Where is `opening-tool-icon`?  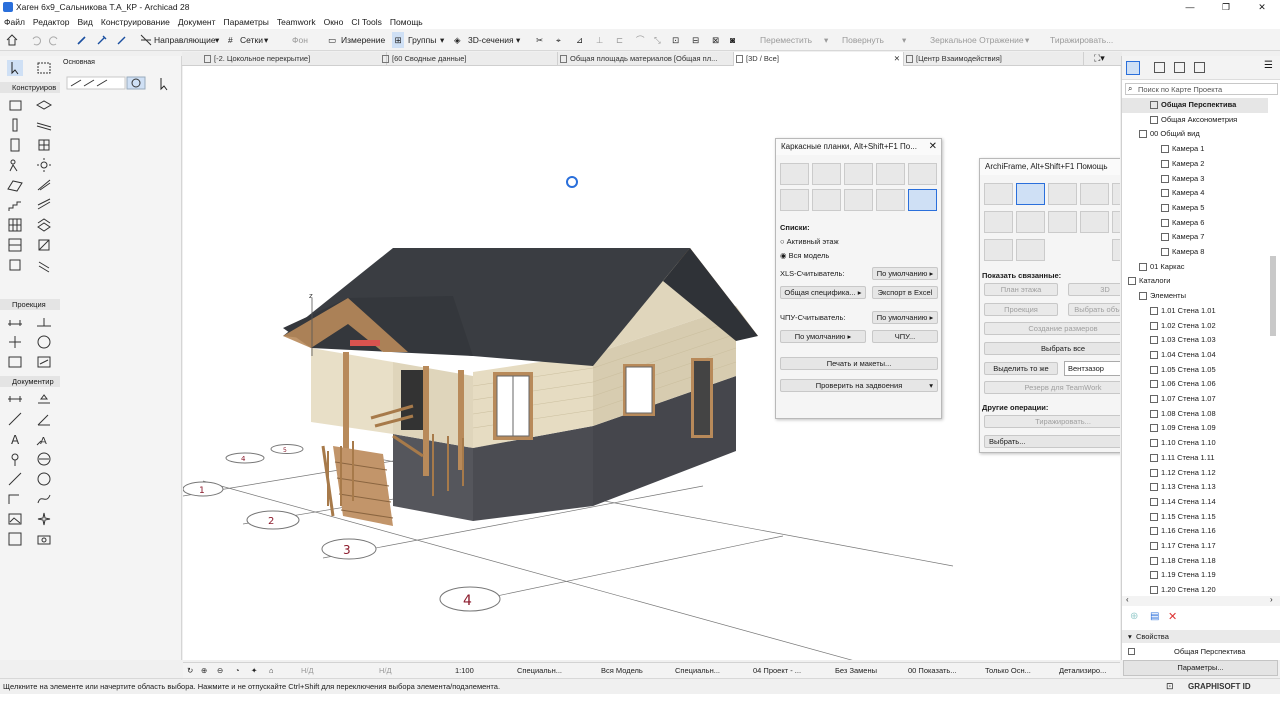
opening-tool-icon is located at coordinates (44, 265).